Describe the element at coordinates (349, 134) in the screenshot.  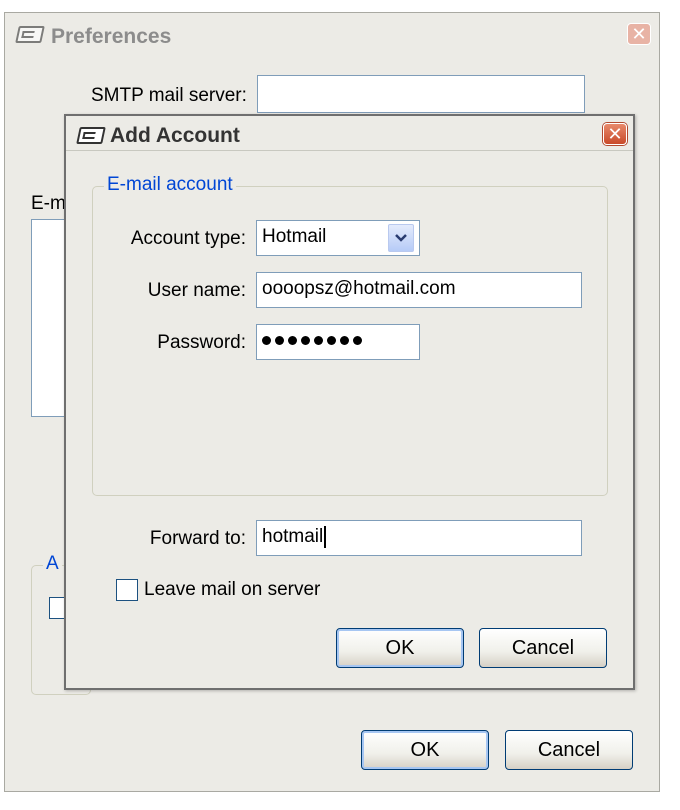
I see `add-account-titlebar: Add Account ✕` at that location.